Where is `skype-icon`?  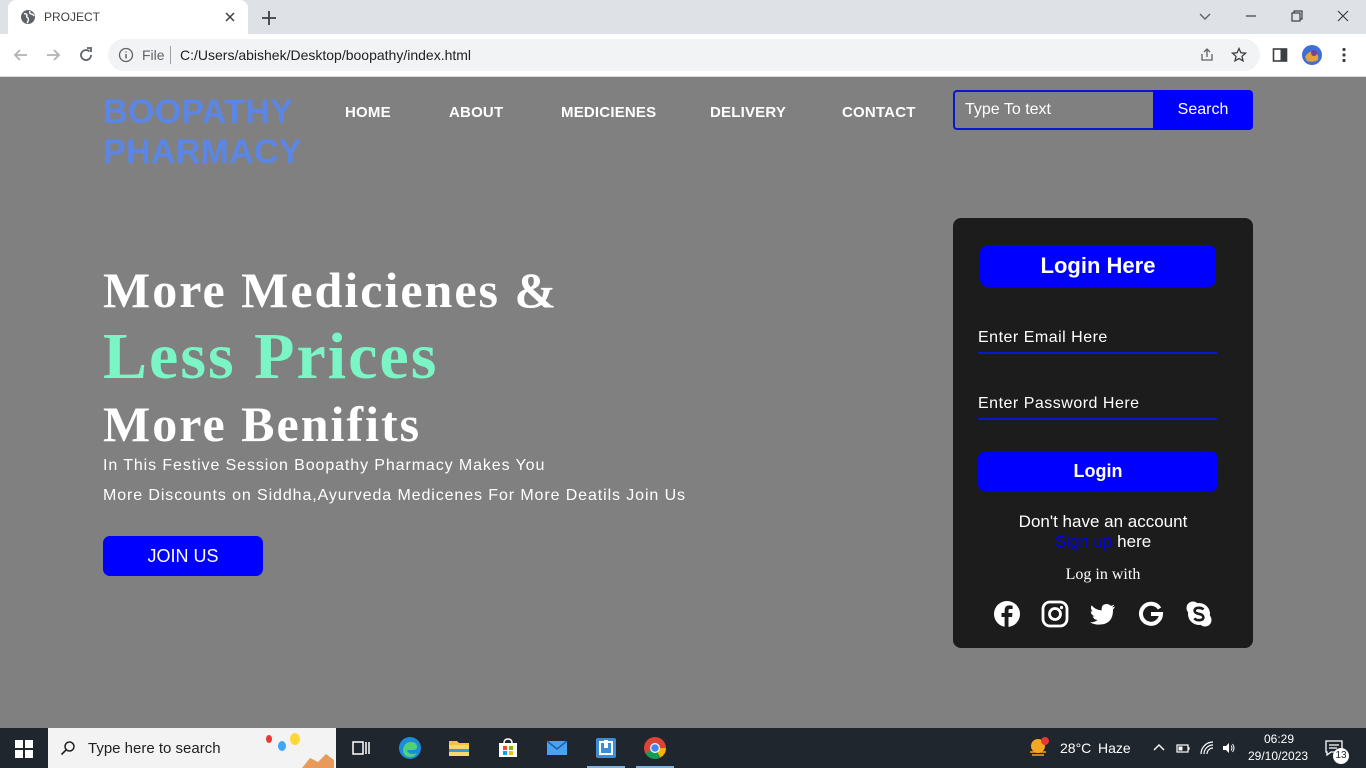
skype-icon is located at coordinates (1199, 614).